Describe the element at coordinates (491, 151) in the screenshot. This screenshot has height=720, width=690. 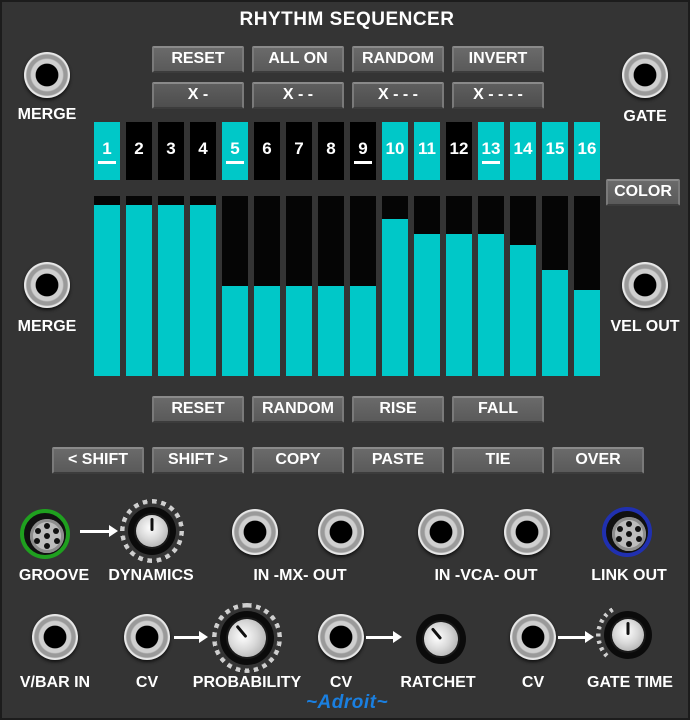
I see `step-13-button: 13` at that location.